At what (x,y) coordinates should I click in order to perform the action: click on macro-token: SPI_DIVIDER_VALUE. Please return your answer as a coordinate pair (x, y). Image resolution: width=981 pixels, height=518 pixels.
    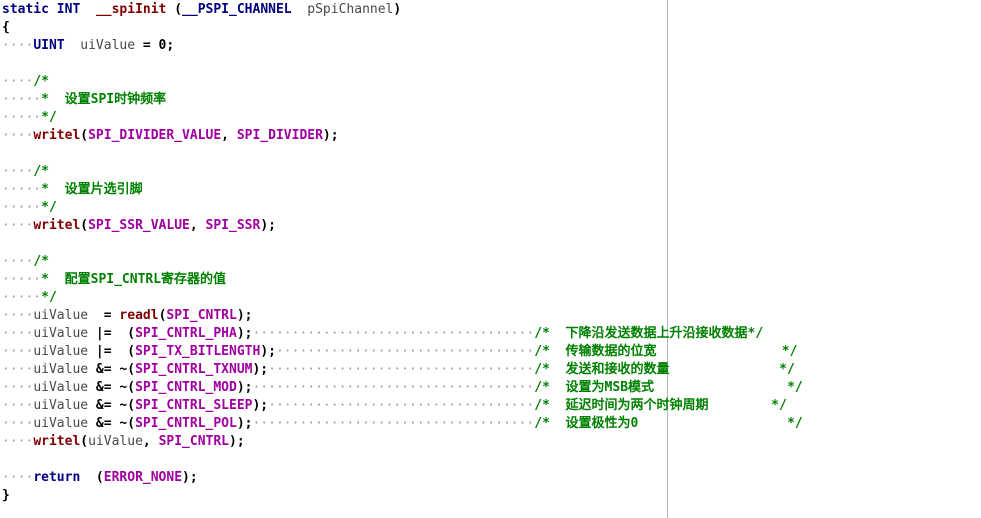
    Looking at the image, I should click on (155, 135).